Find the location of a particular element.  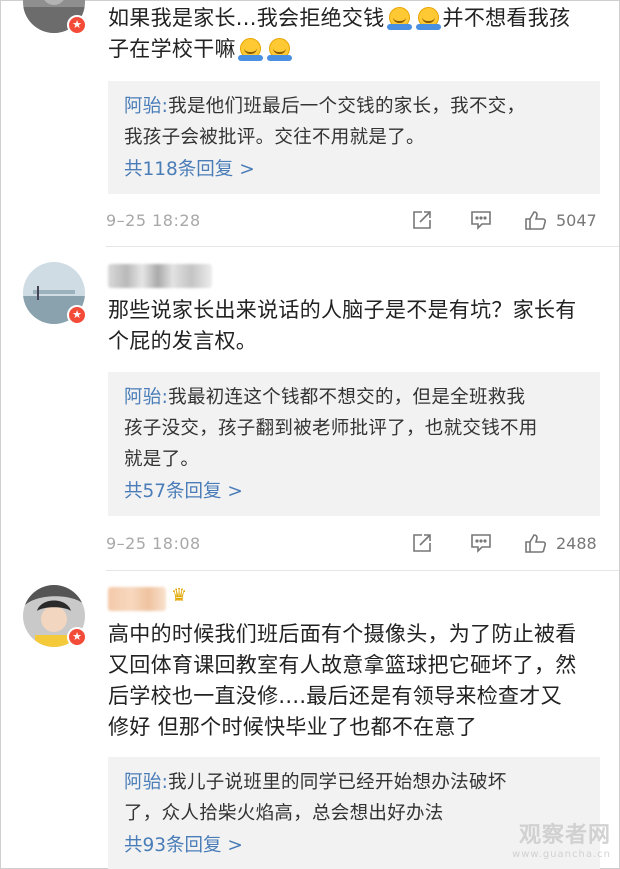

view-replies-link: 共118条回复 > is located at coordinates (354, 170).